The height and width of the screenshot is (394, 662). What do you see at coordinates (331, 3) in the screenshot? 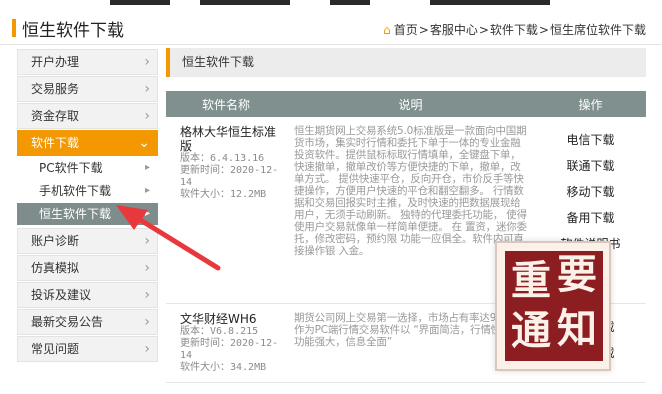
I see `top-strip` at bounding box center [331, 3].